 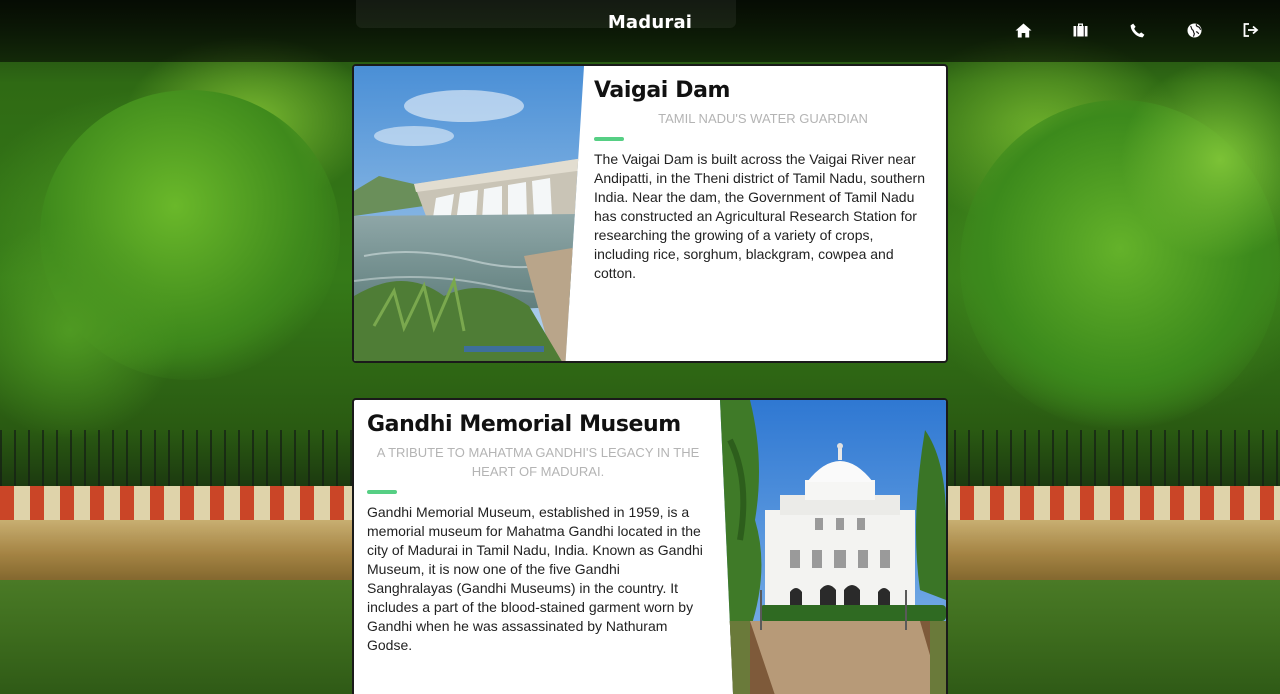 I want to click on home-icon, so click(x=1023, y=30).